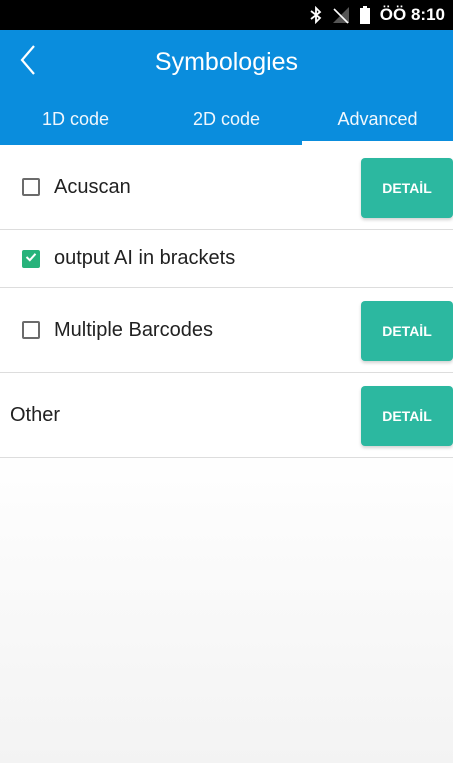 Image resolution: width=453 pixels, height=763 pixels. I want to click on list-item-output-ai: output AI in brackets, so click(226, 259).